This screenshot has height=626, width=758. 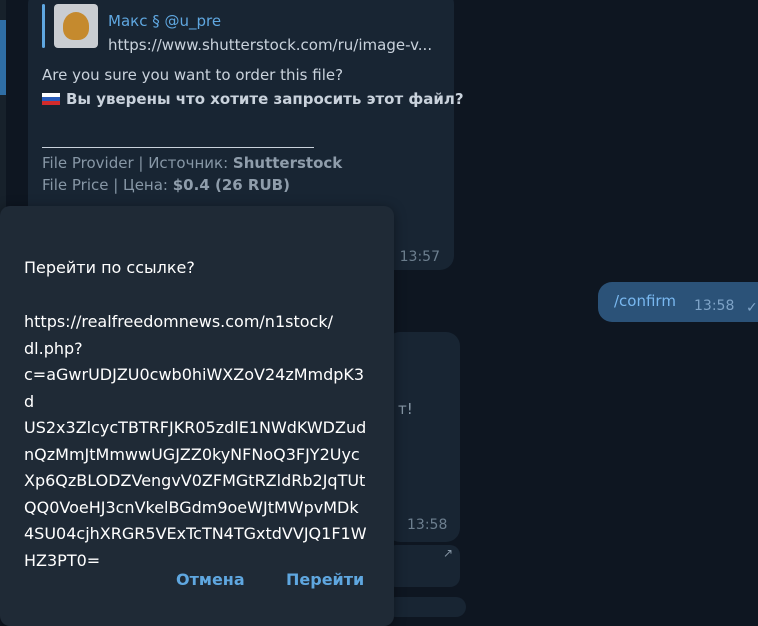 I want to click on outgoing-timestamp: 13:58, so click(x=714, y=306).